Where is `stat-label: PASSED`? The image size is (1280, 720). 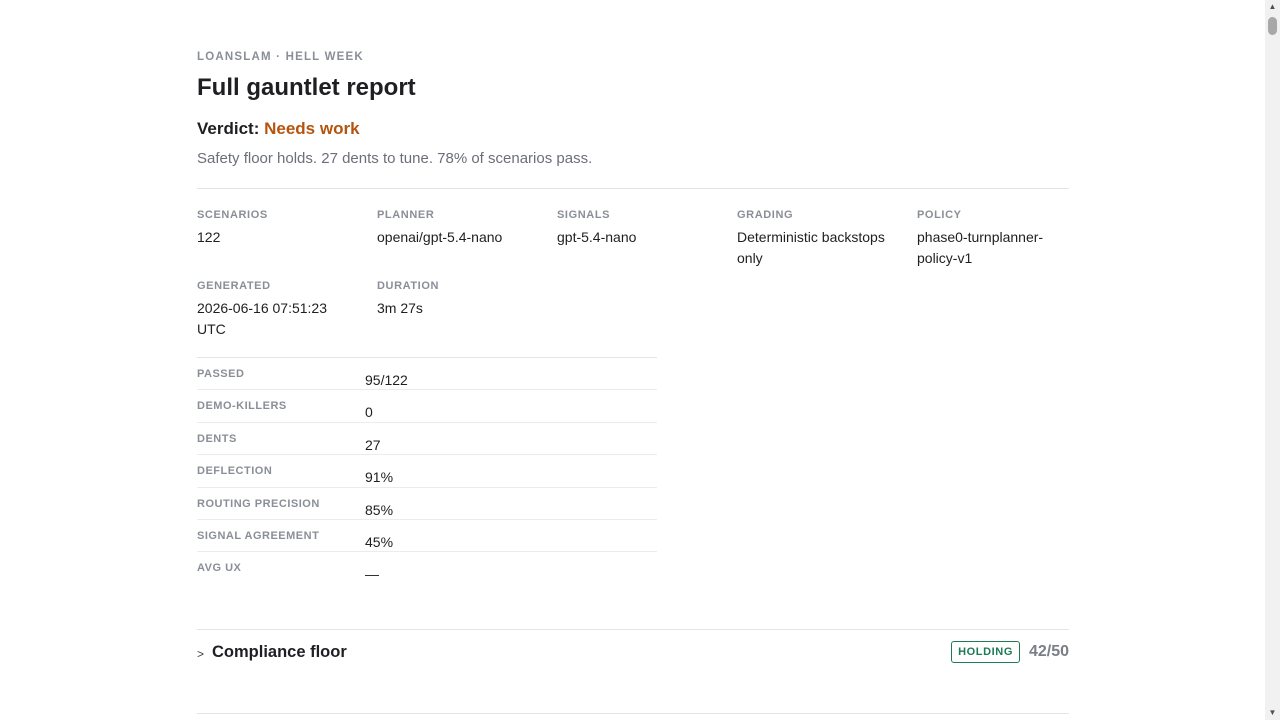
stat-label: PASSED is located at coordinates (221, 374).